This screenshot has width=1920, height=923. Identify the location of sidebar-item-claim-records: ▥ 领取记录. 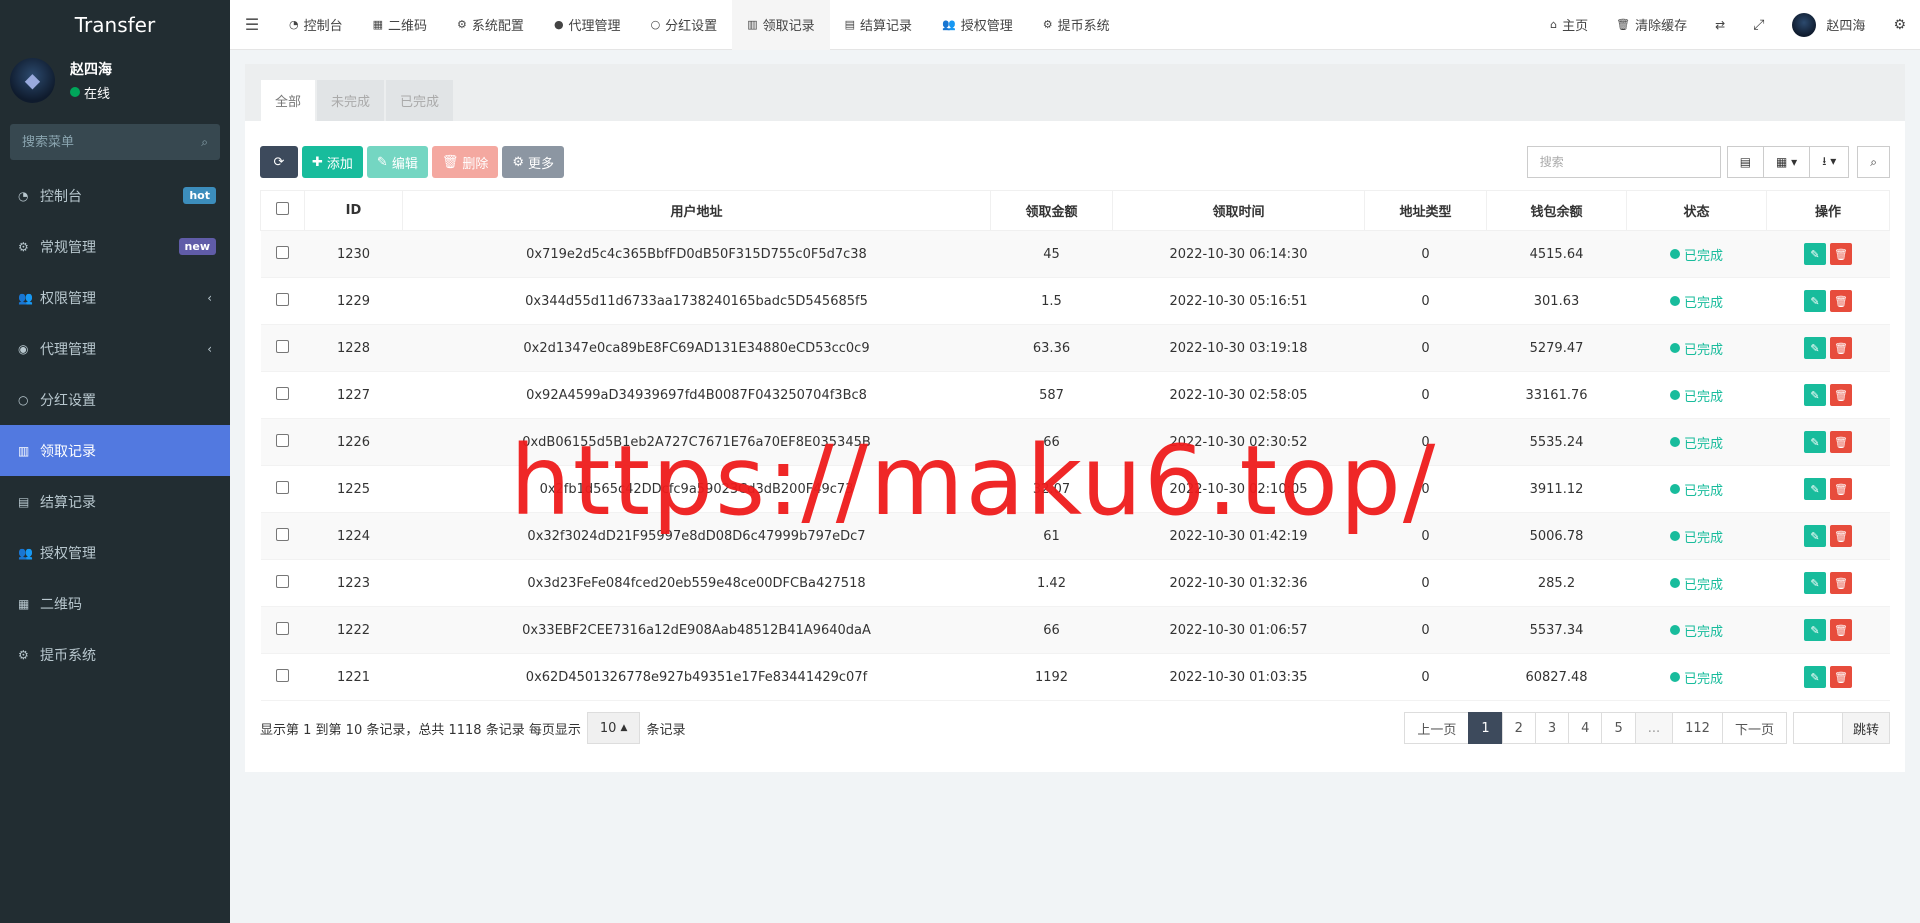
(115, 450).